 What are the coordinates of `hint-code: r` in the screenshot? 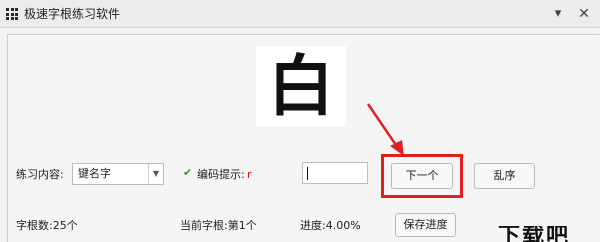 It's located at (249, 174).